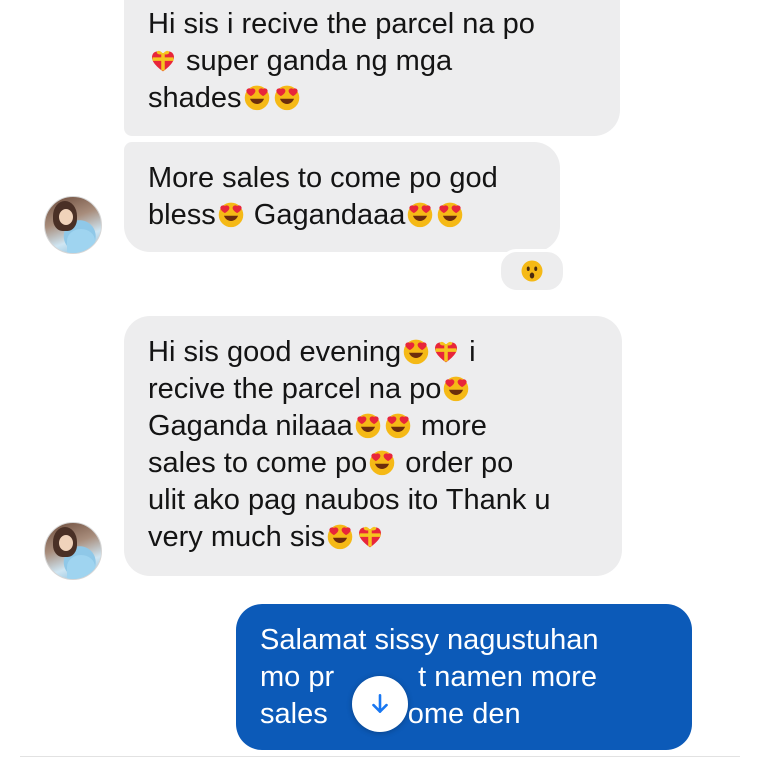 The width and height of the screenshot is (760, 760). Describe the element at coordinates (464, 714) in the screenshot. I see `message-text: ome den` at that location.